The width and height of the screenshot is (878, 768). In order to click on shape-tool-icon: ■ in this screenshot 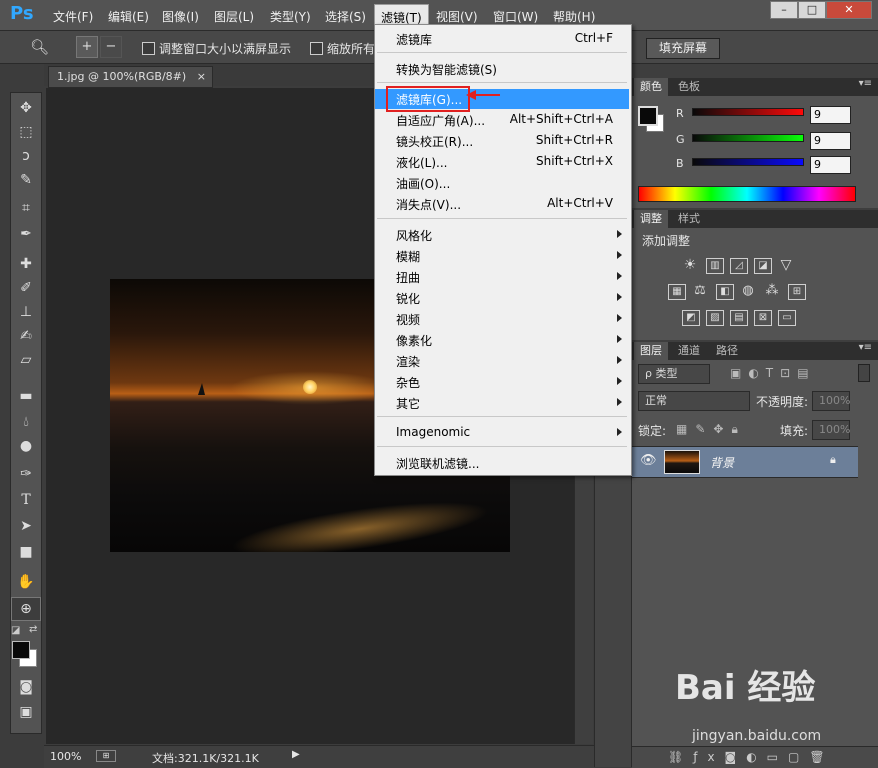, I will do `click(26, 552)`.